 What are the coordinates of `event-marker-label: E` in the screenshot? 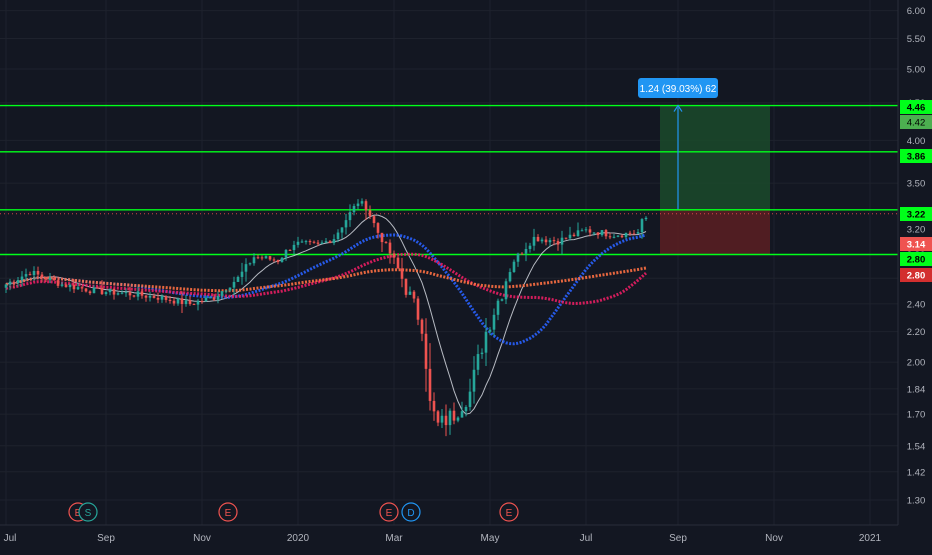 It's located at (509, 513).